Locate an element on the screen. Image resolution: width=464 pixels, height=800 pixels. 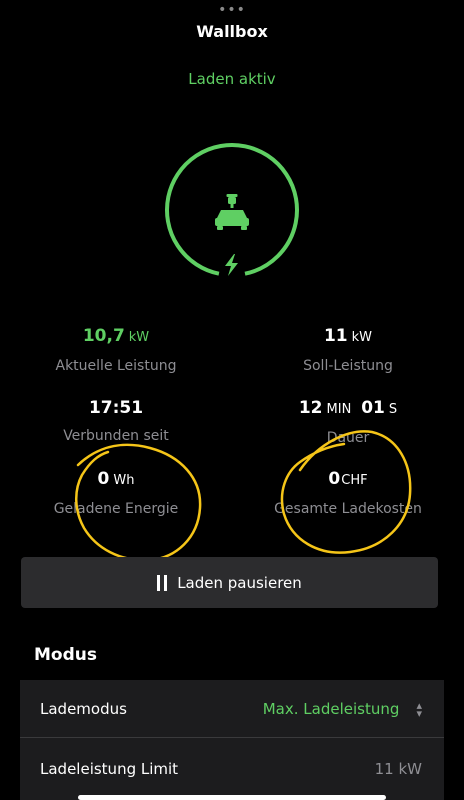
home-indicator is located at coordinates (232, 797).